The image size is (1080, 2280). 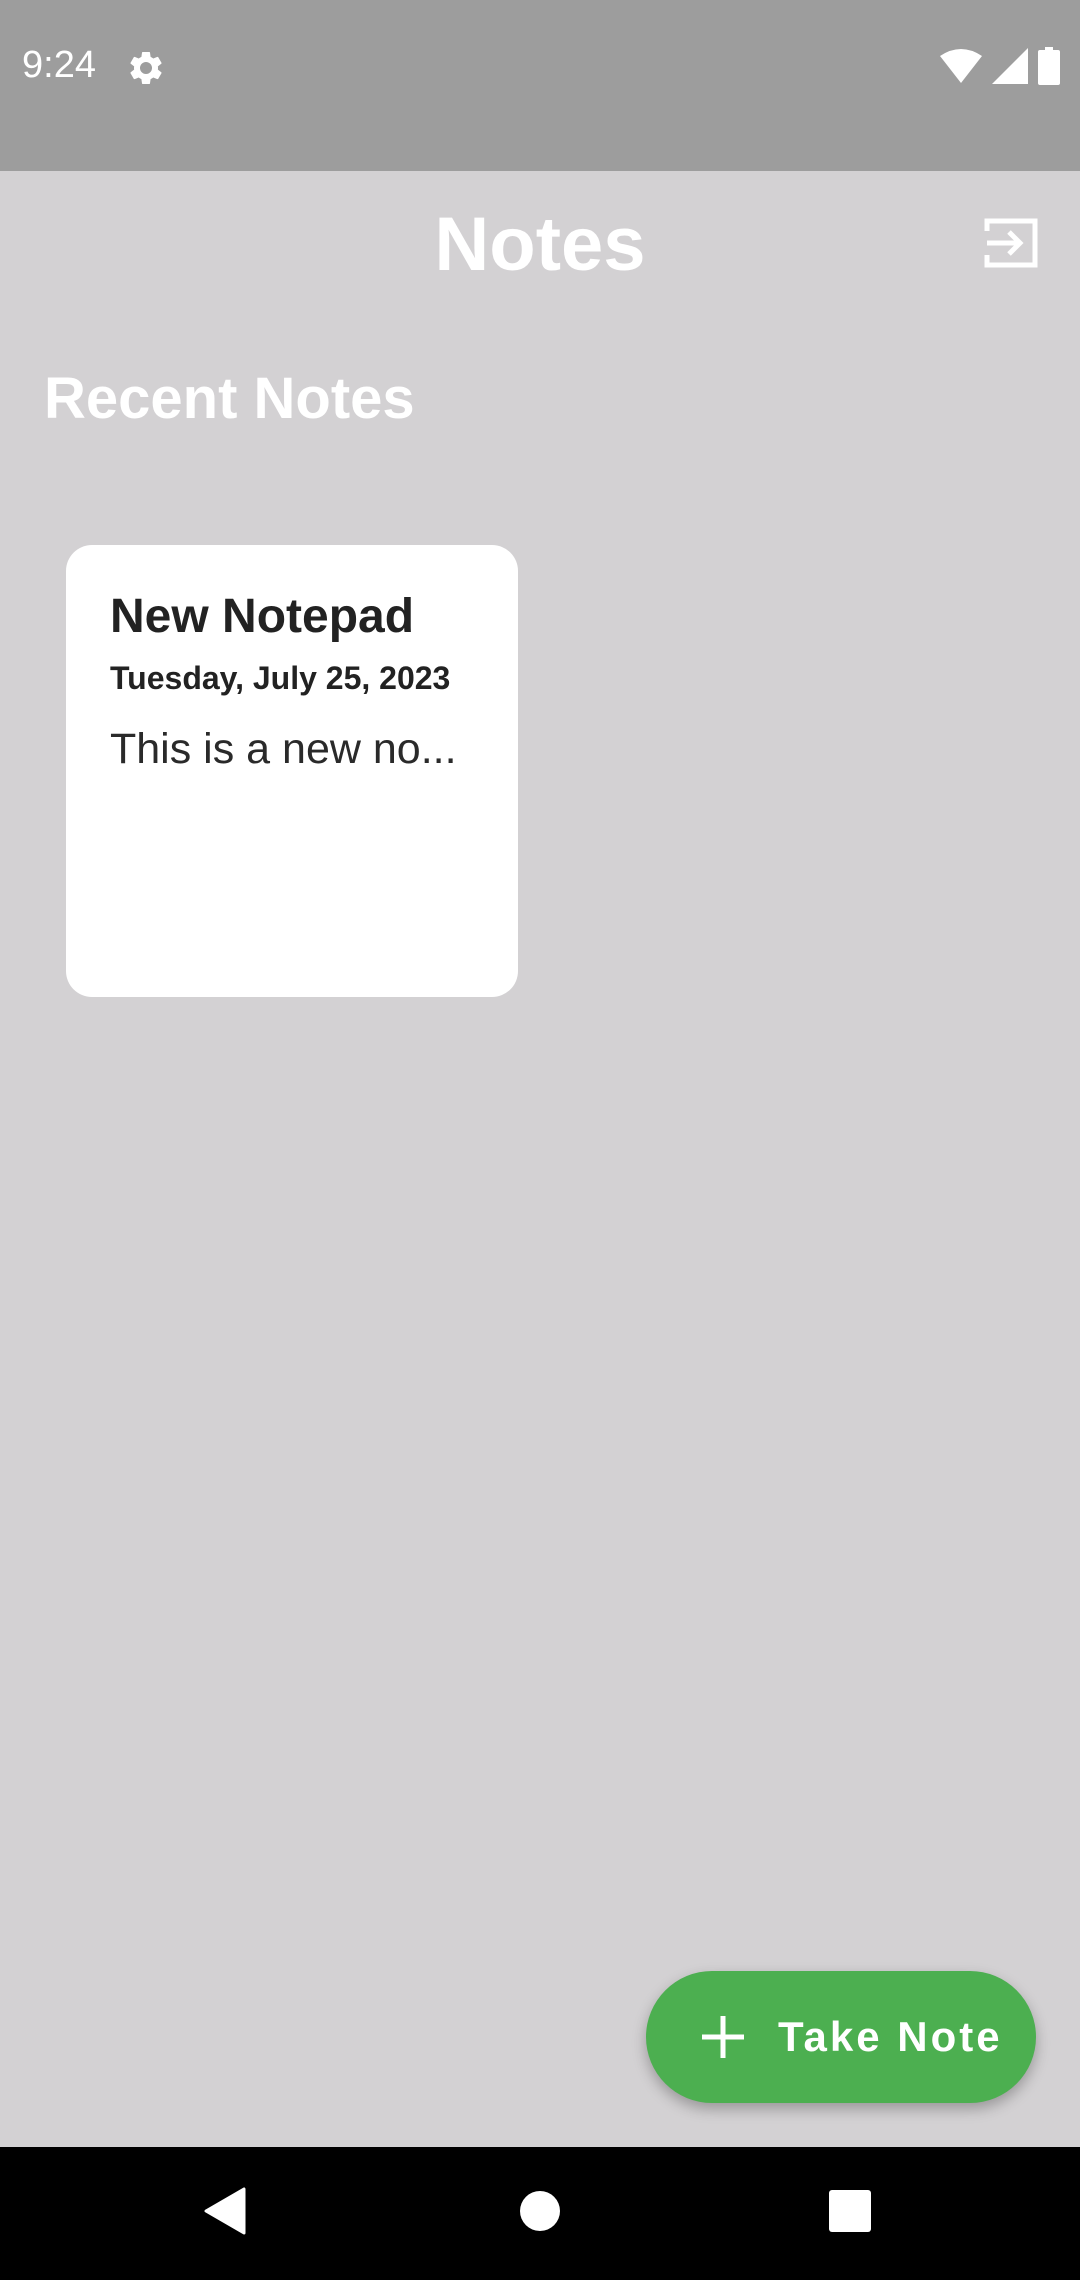 I want to click on note-title: New Notepad, so click(x=262, y=616).